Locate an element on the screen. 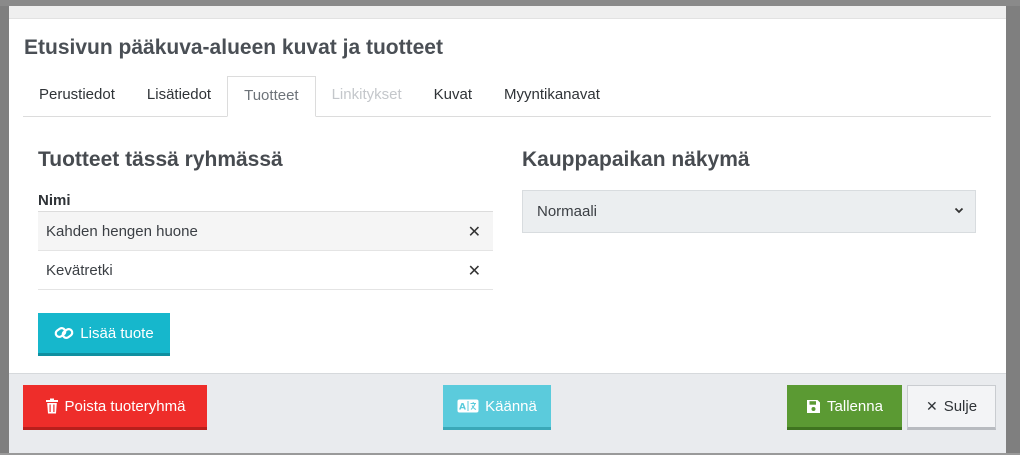  name-column-header: Nimi is located at coordinates (54, 200).